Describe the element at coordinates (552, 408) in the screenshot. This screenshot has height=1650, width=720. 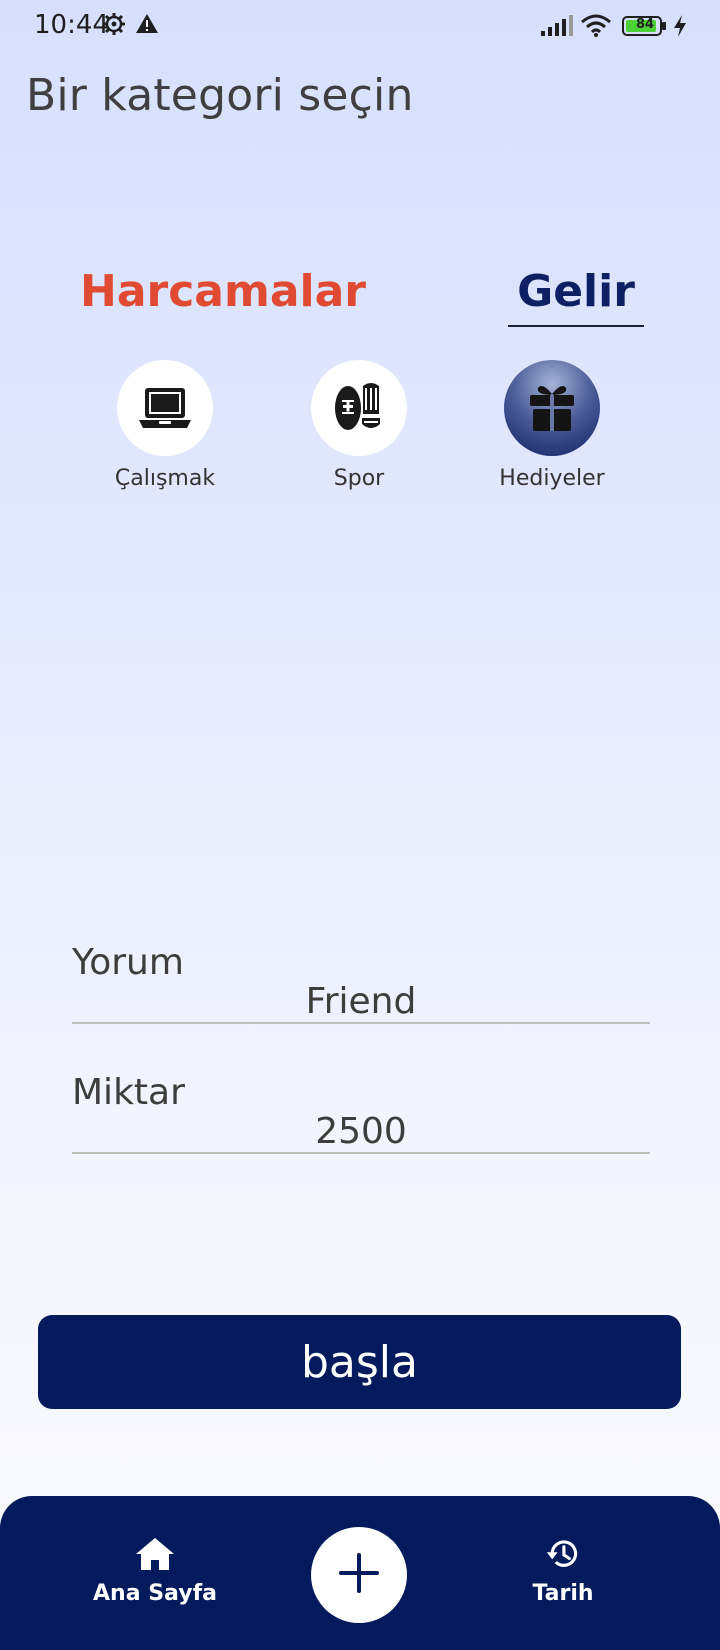
I see `gift-icon` at that location.